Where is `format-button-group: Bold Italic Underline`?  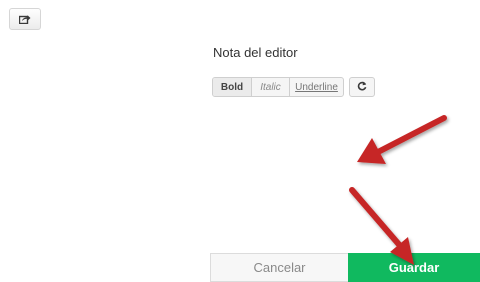
format-button-group: Bold Italic Underline is located at coordinates (278, 87).